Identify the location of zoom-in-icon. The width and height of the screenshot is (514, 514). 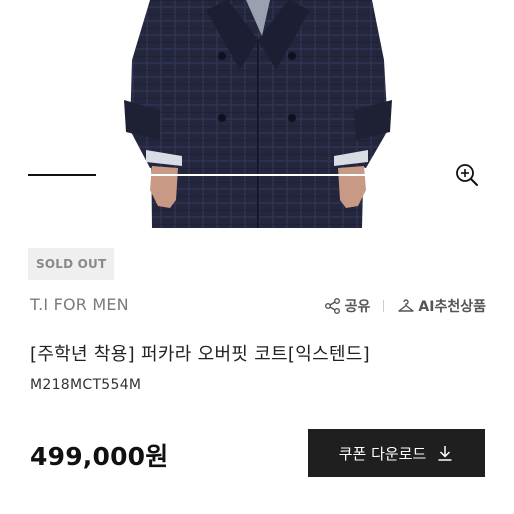
(467, 175).